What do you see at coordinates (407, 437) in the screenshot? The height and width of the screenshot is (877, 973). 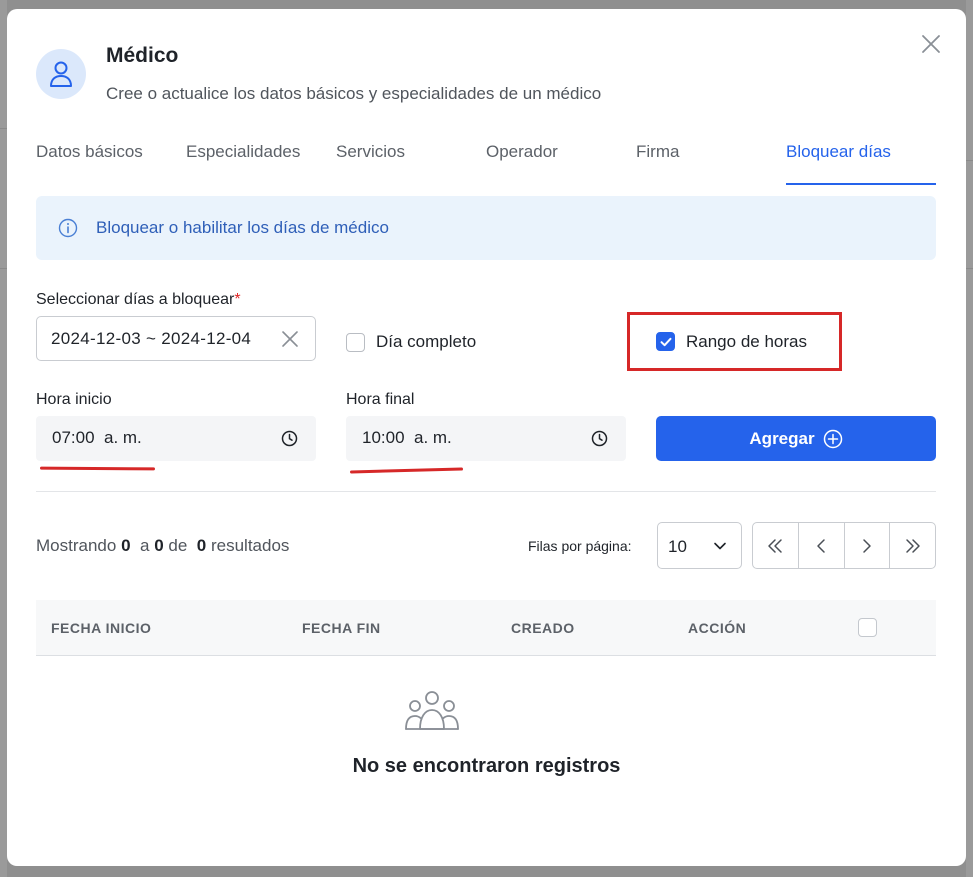 I see `end-hour-value: 10:00 a. m.` at bounding box center [407, 437].